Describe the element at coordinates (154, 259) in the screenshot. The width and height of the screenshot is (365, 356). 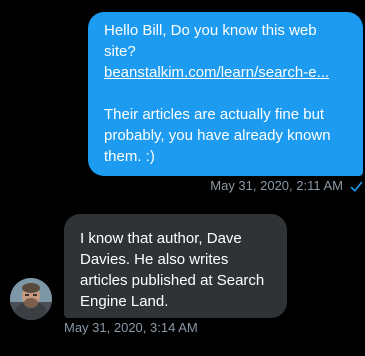
I see `received-message-line: Davies. He also writes` at that location.